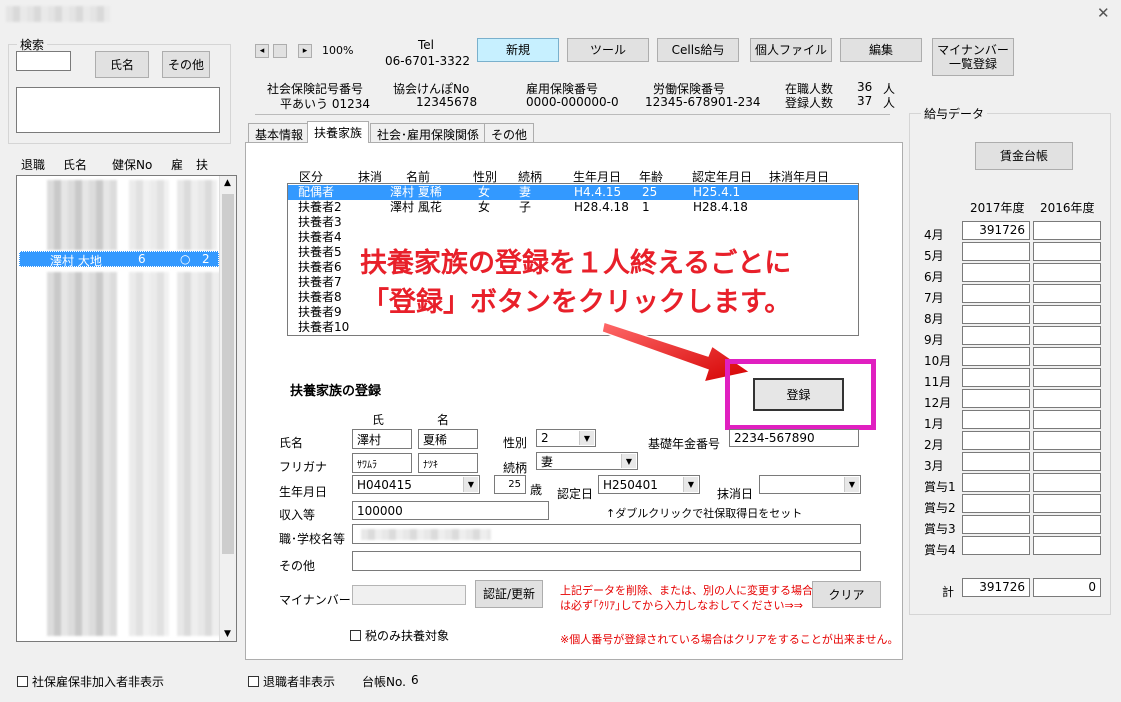 Image resolution: width=1121 pixels, height=702 pixels. I want to click on dependent-row: 扶養者10, so click(573, 327).